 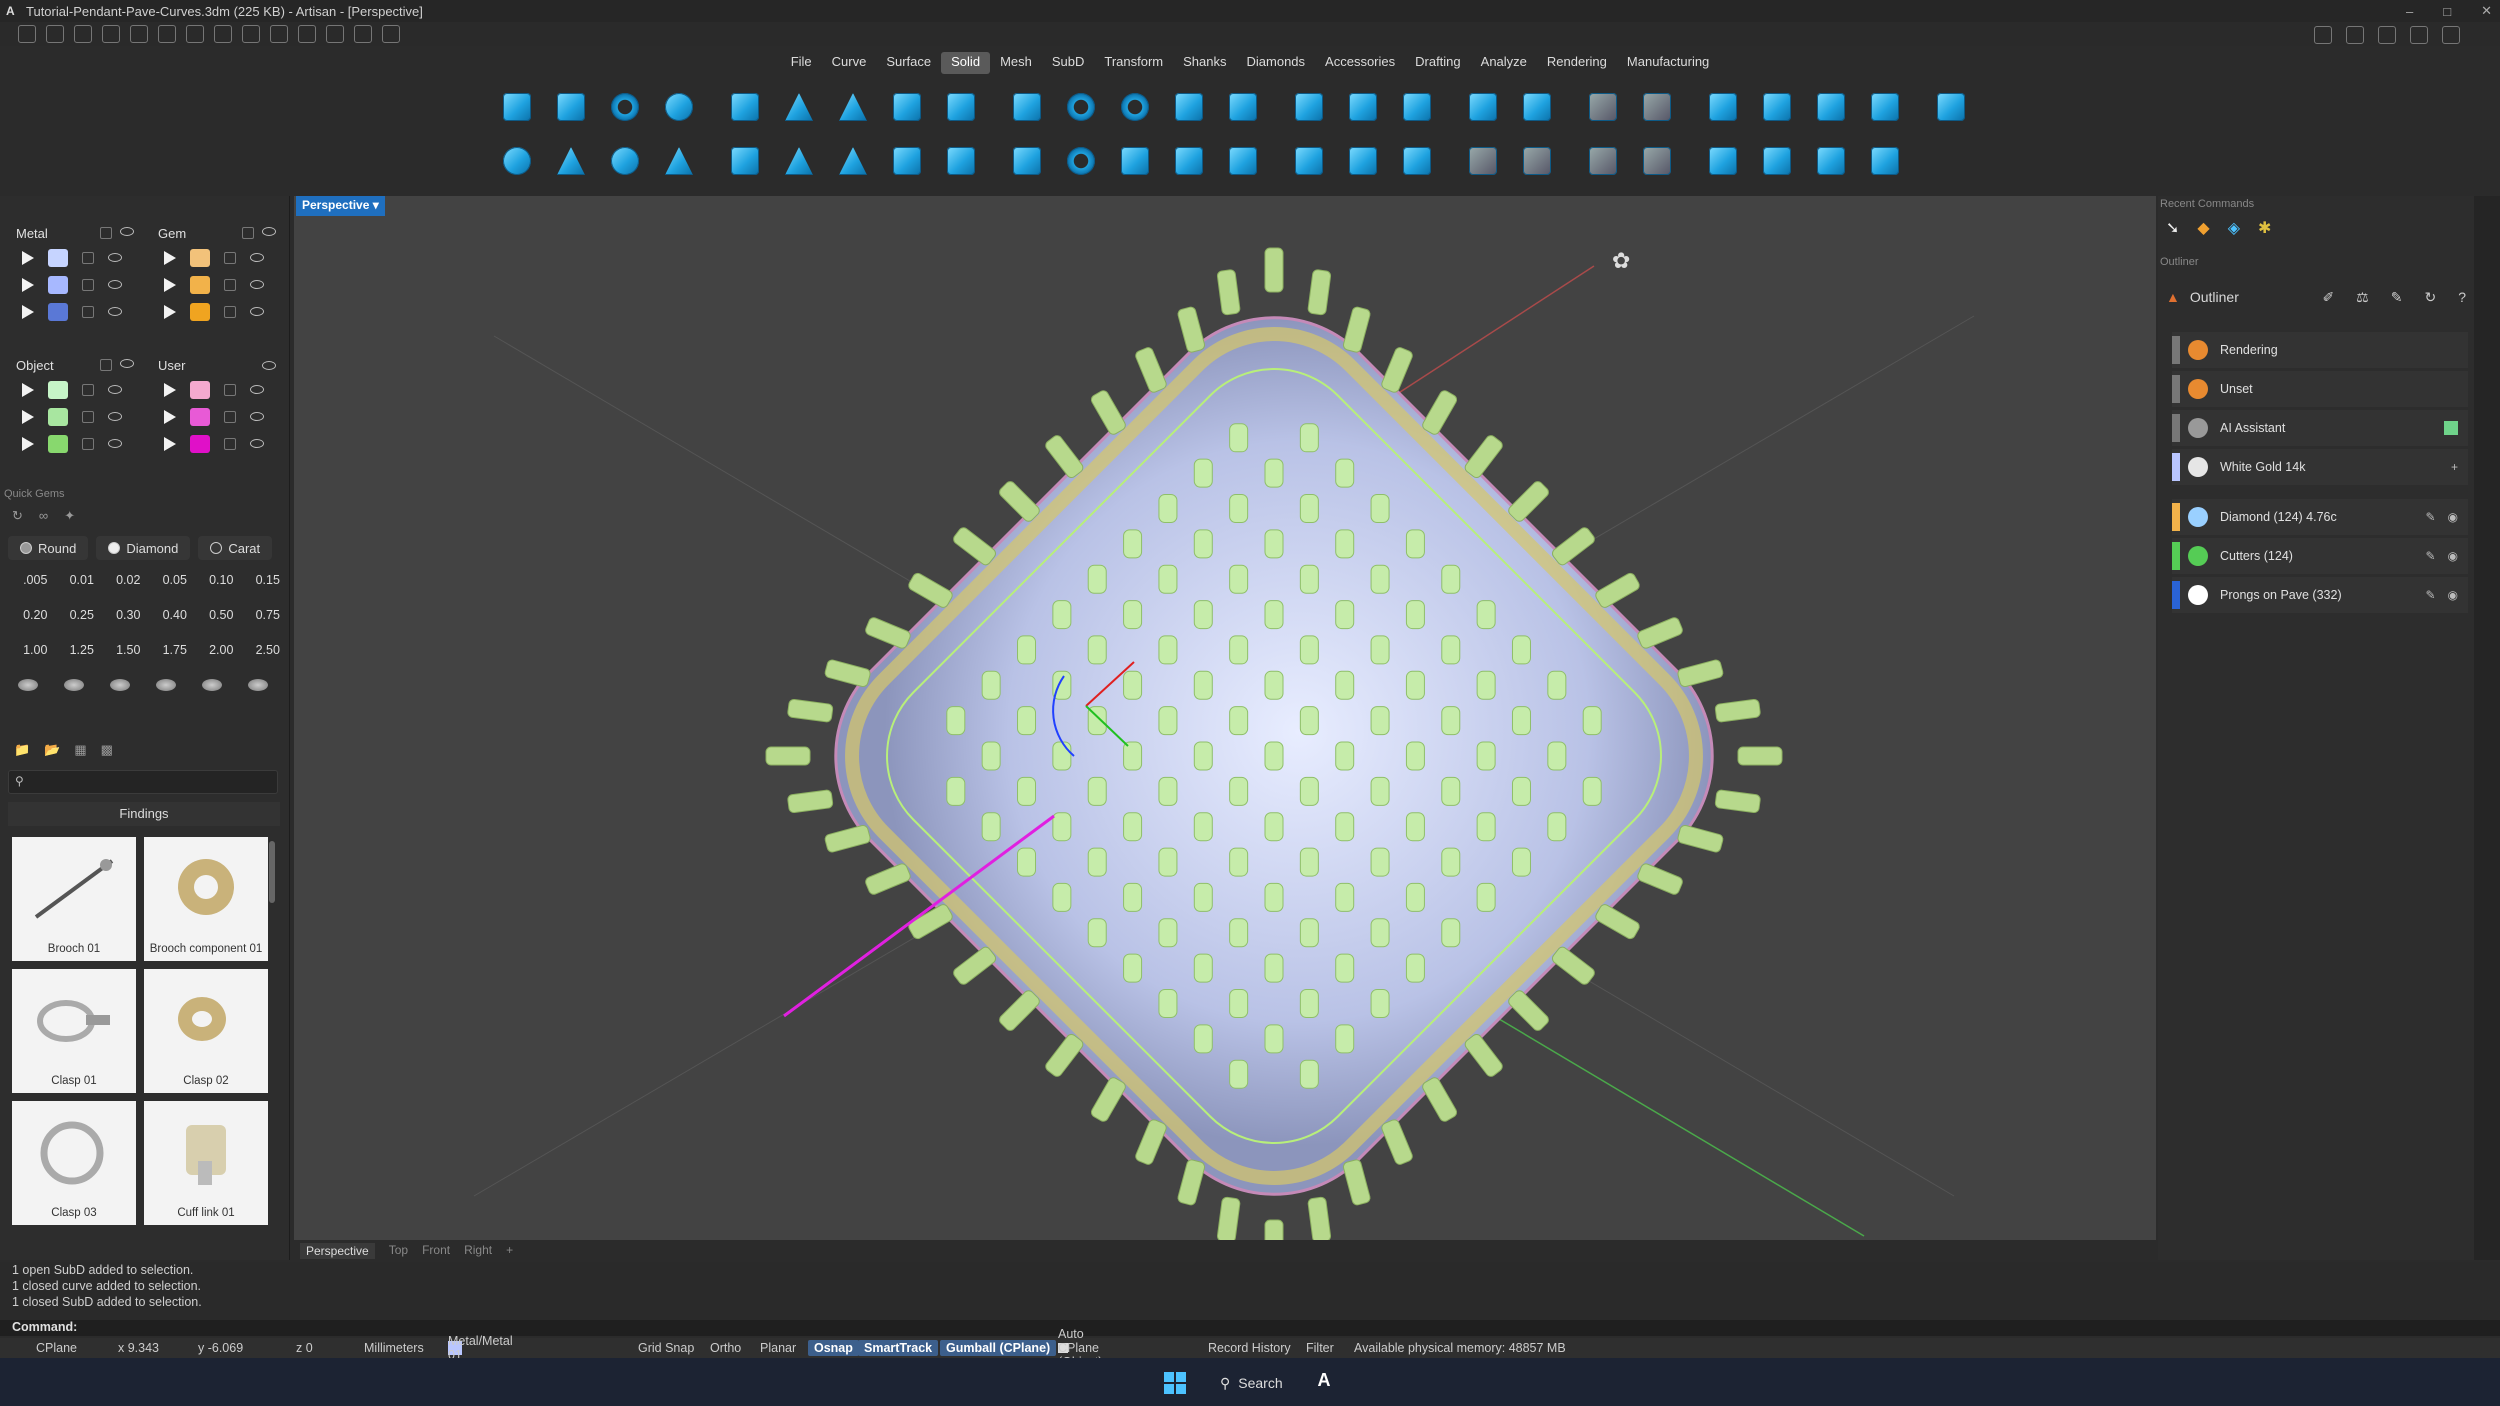 What do you see at coordinates (778, 1348) in the screenshot?
I see `planar-toggle: Planar` at bounding box center [778, 1348].